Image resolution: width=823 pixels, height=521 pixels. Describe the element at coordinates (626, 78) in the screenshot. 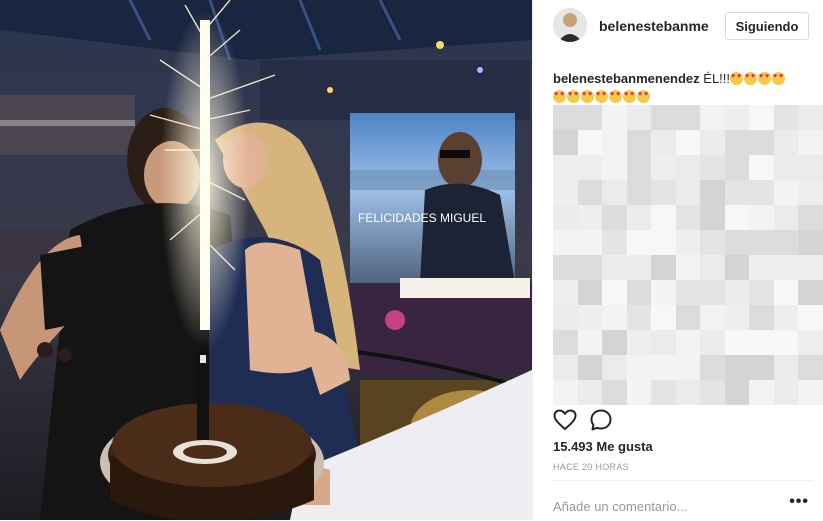

I see `caption-username: belenestebanmenendez` at that location.